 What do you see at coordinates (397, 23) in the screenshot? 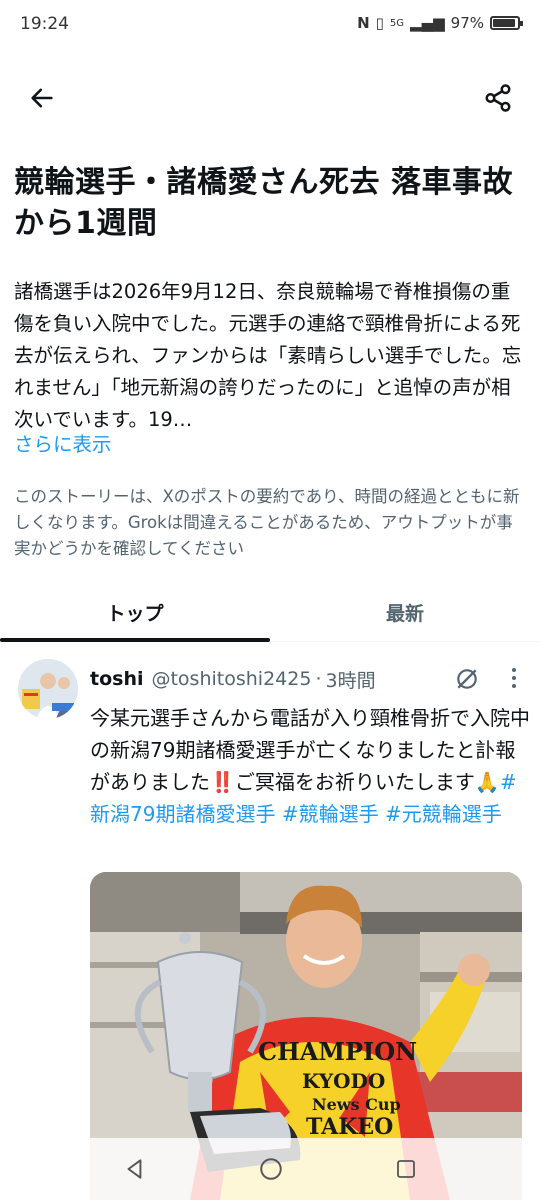
I see `network-label: 5G` at bounding box center [397, 23].